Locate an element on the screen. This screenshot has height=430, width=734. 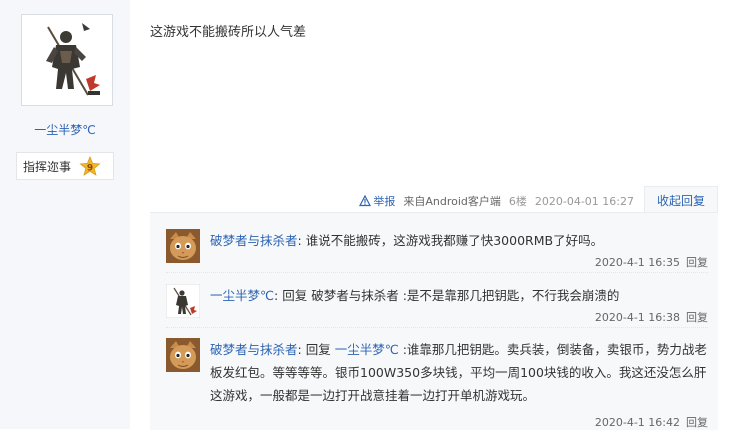
report-link: 举报 is located at coordinates (377, 201).